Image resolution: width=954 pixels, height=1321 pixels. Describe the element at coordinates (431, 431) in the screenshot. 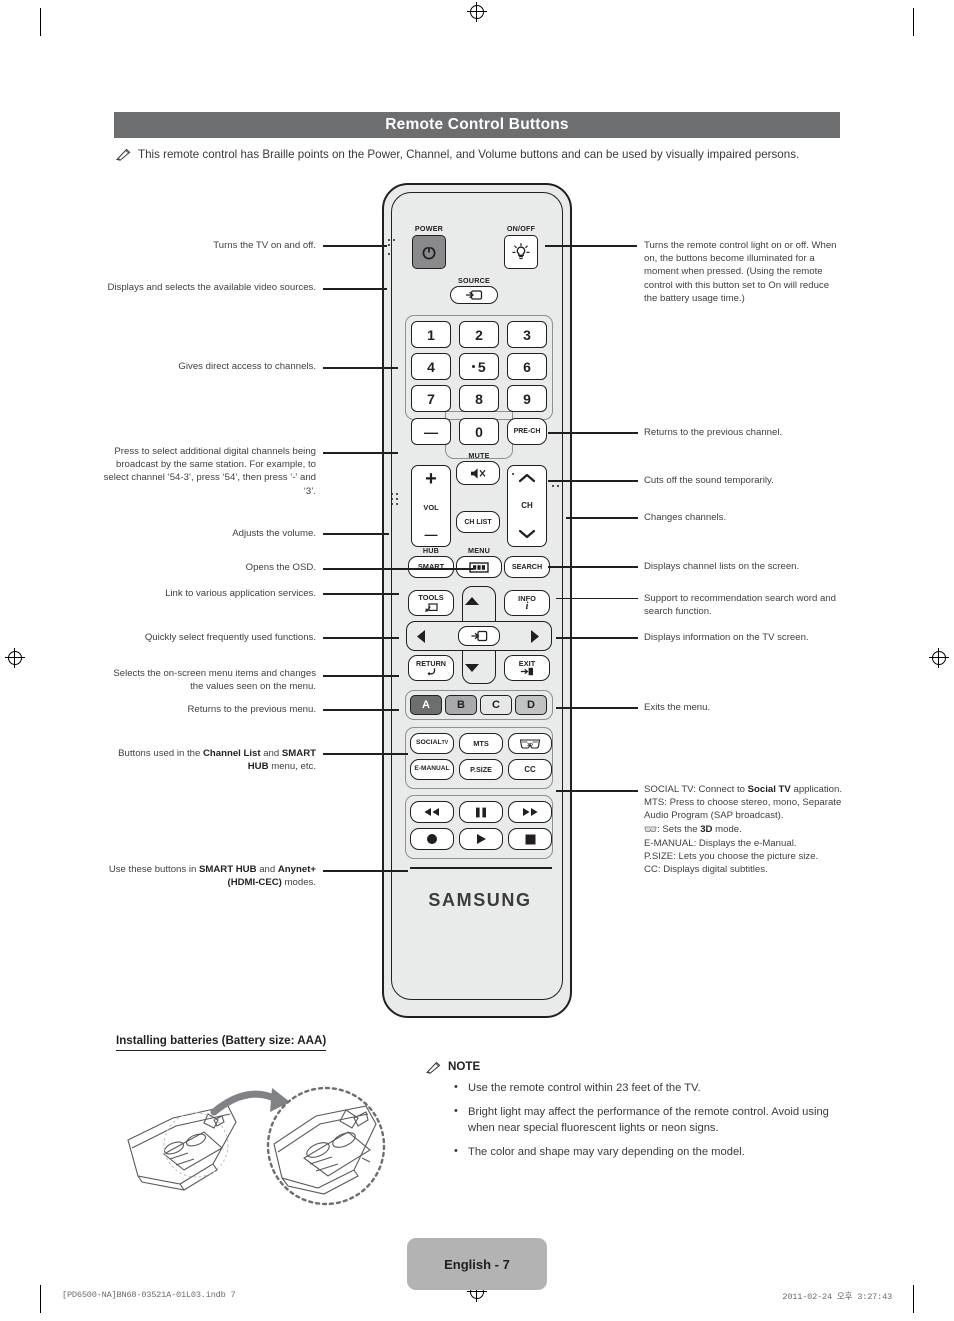

I see `dash-button: —` at that location.